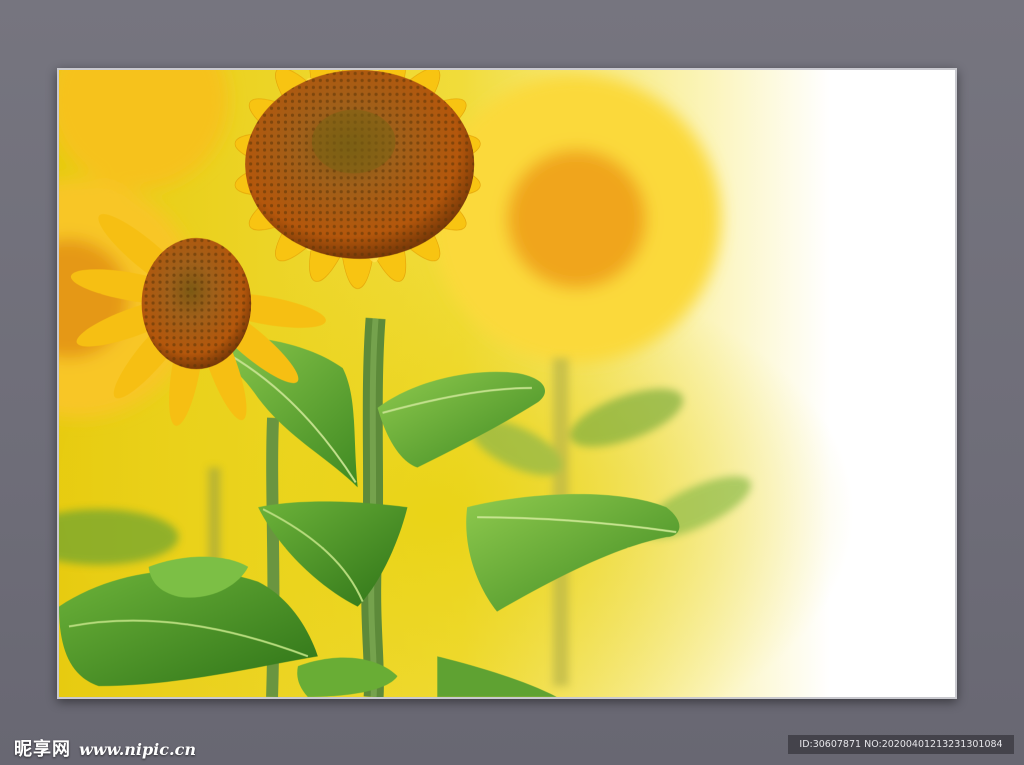 The image size is (1024, 765). Describe the element at coordinates (901, 744) in the screenshot. I see `watermark-id-strip: ID:30607871 NO:20200401213231301084` at that location.